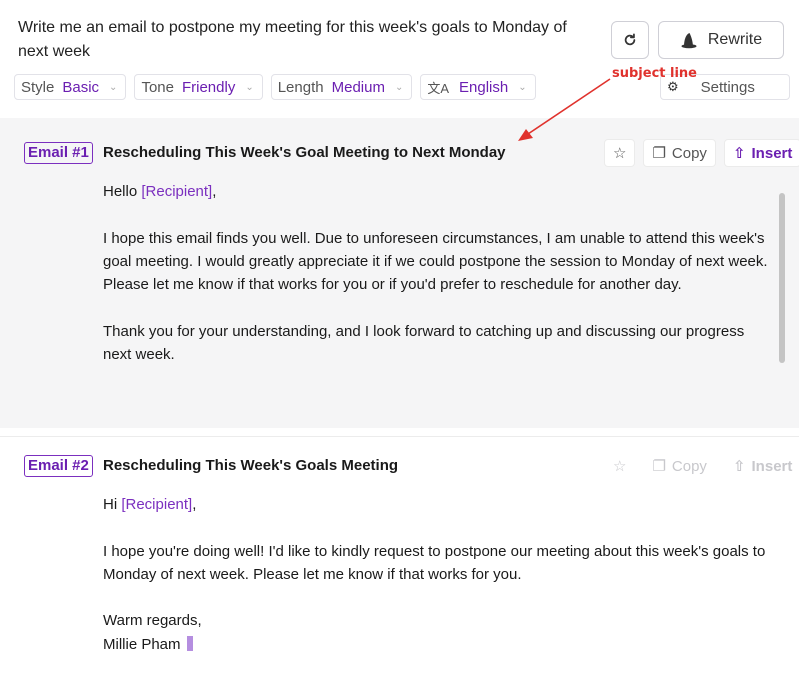  I want to click on scrollbar-thumb, so click(782, 278).